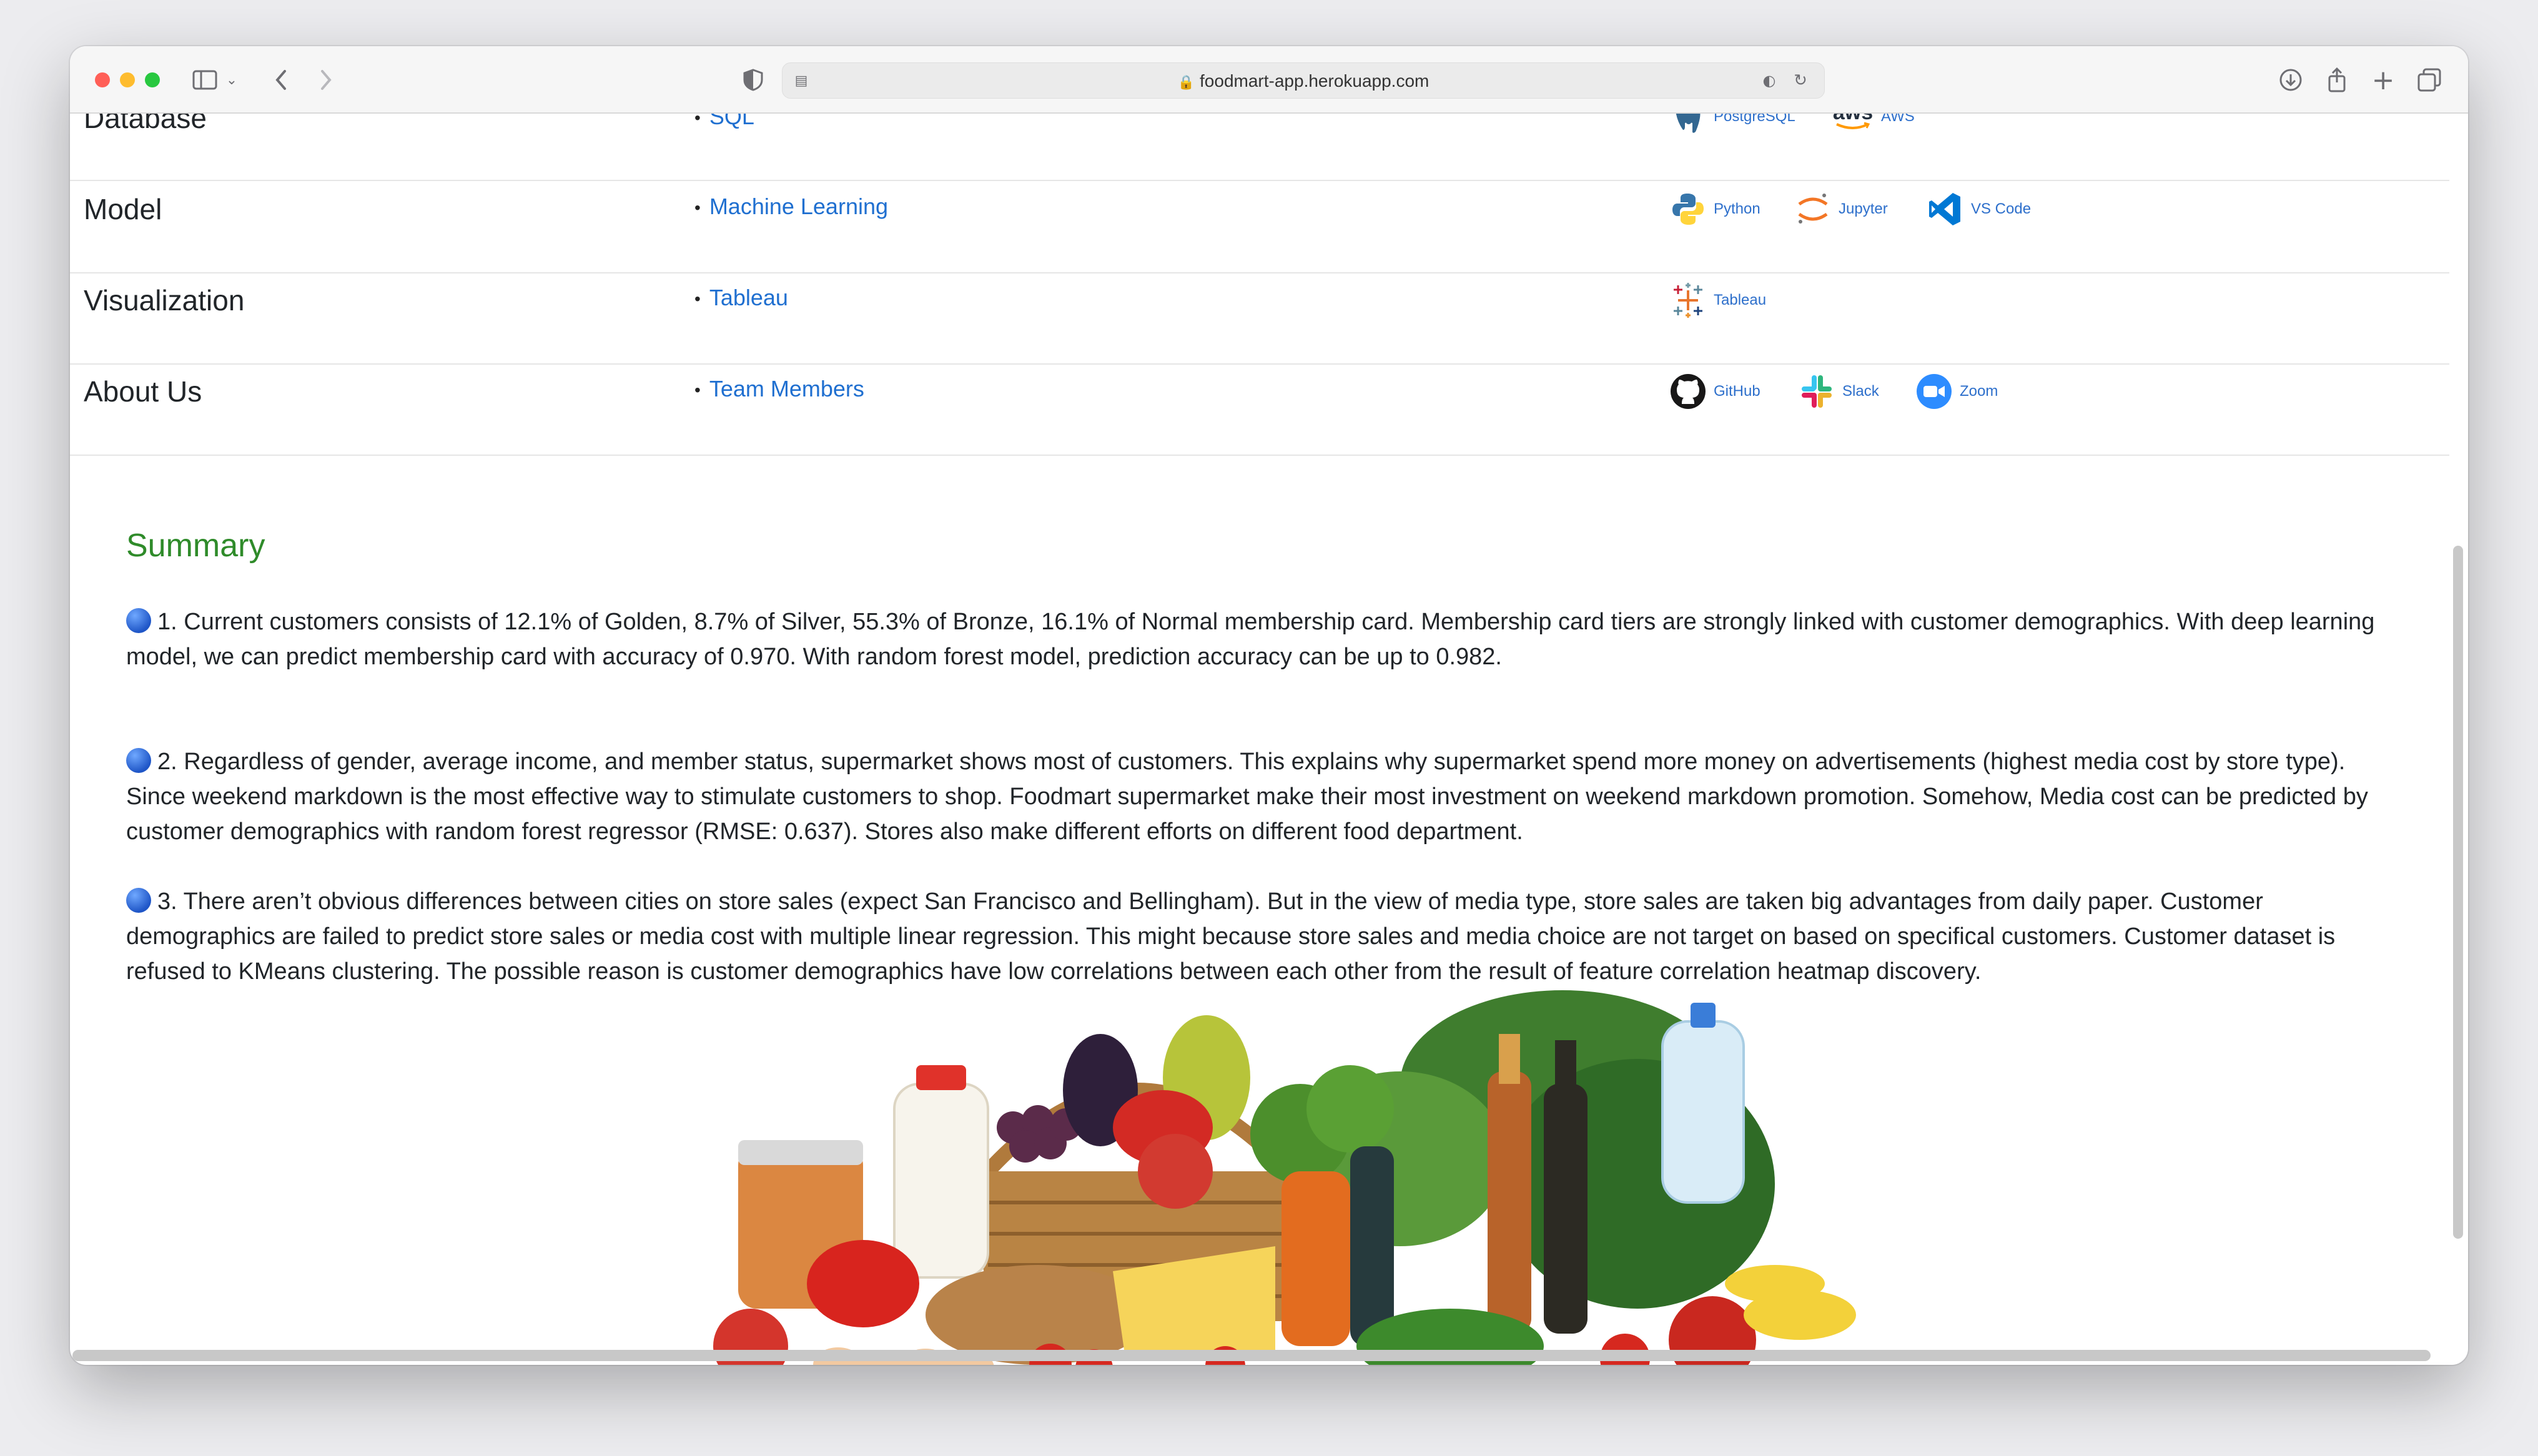 The width and height of the screenshot is (2538, 1456). Describe the element at coordinates (165, 300) in the screenshot. I see `tech-category-label: Visualization` at that location.